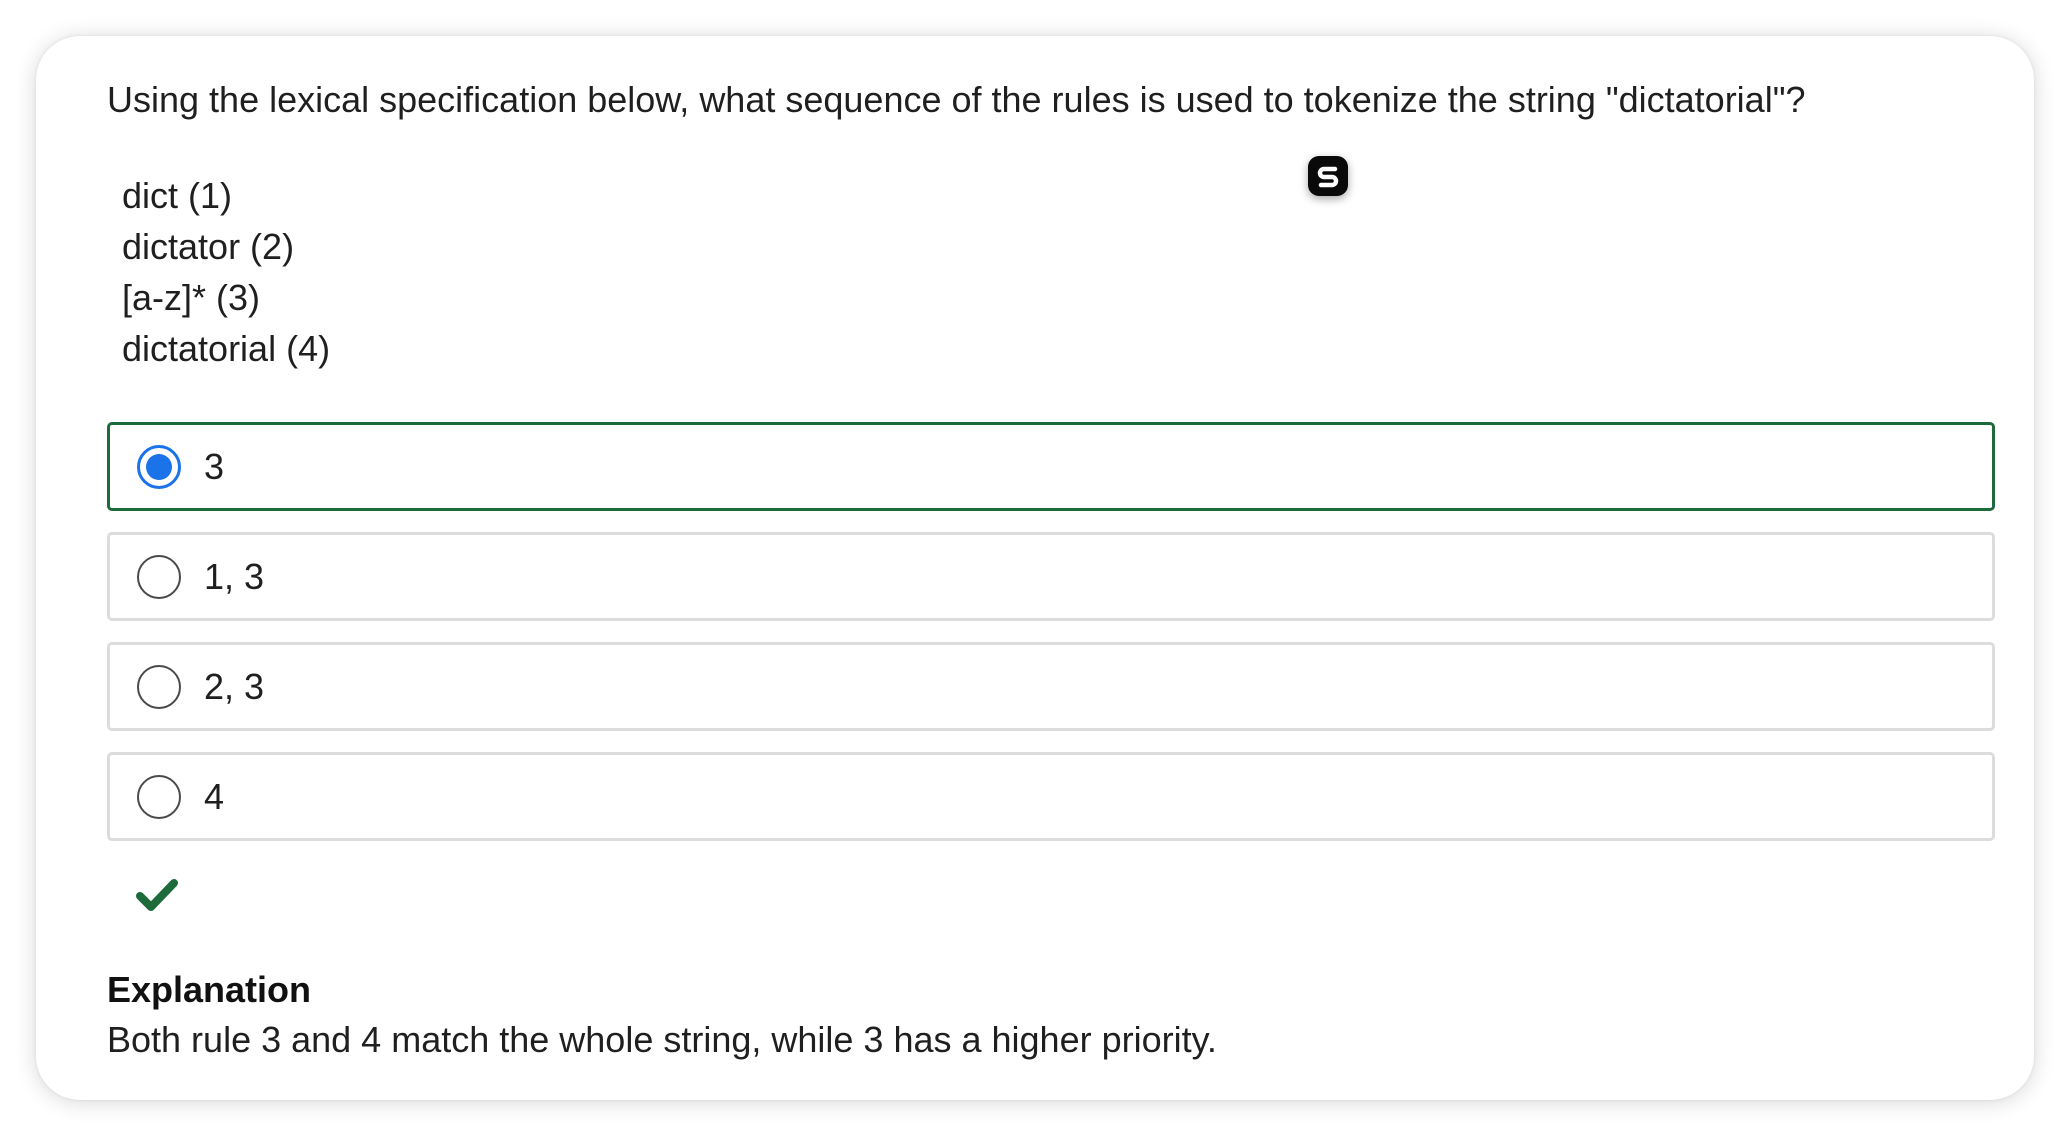 This screenshot has height=1136, width=2070. What do you see at coordinates (1328, 176) in the screenshot?
I see `s-logo-icon` at bounding box center [1328, 176].